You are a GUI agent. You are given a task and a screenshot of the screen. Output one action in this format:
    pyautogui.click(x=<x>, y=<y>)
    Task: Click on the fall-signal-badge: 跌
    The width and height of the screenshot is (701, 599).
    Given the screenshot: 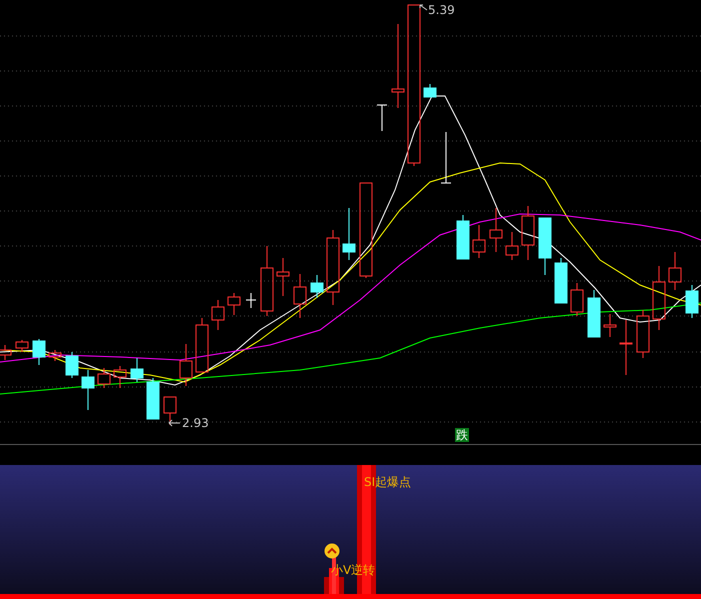 What is the action you would take?
    pyautogui.click(x=462, y=435)
    